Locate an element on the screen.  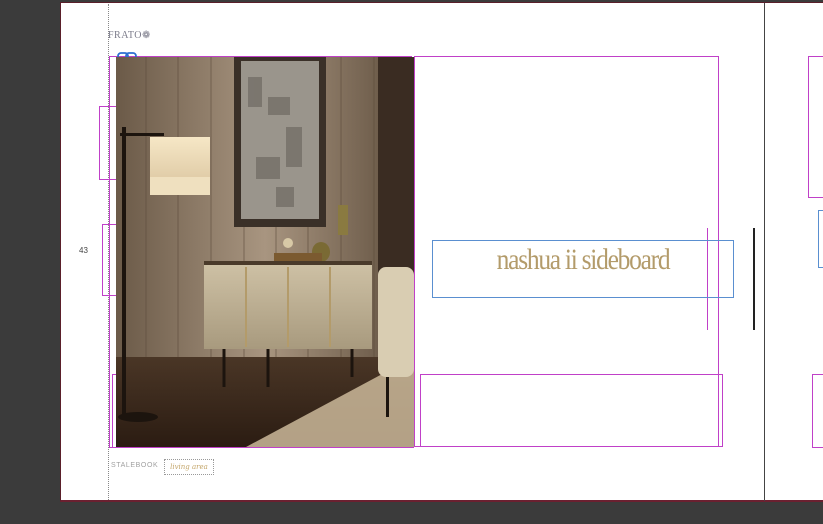
title-text-frame: nashua ii sideboard is located at coordinates (583, 269).